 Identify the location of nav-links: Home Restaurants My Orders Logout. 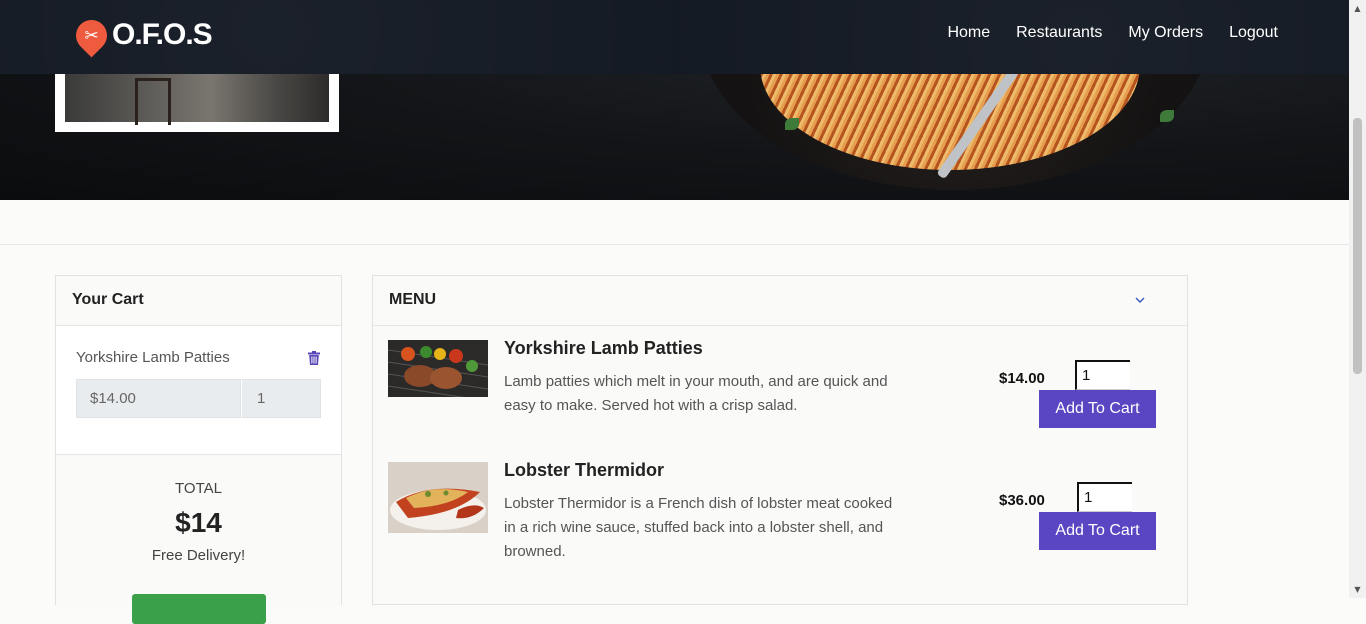
(1112, 33).